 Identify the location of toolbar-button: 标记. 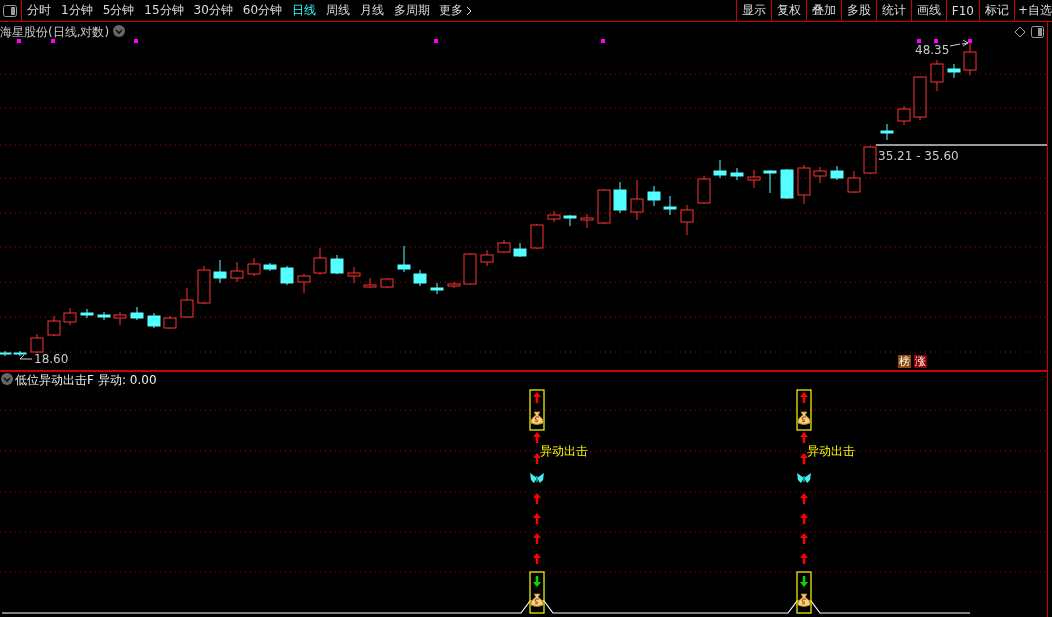
(996, 11).